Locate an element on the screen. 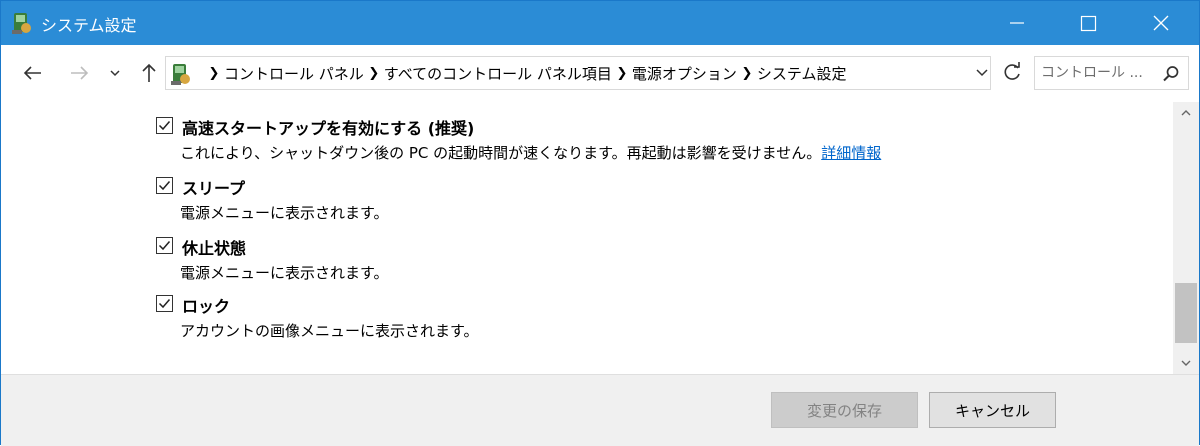 This screenshot has width=1200, height=446. breadcrumb-item: 電源オプション is located at coordinates (684, 73).